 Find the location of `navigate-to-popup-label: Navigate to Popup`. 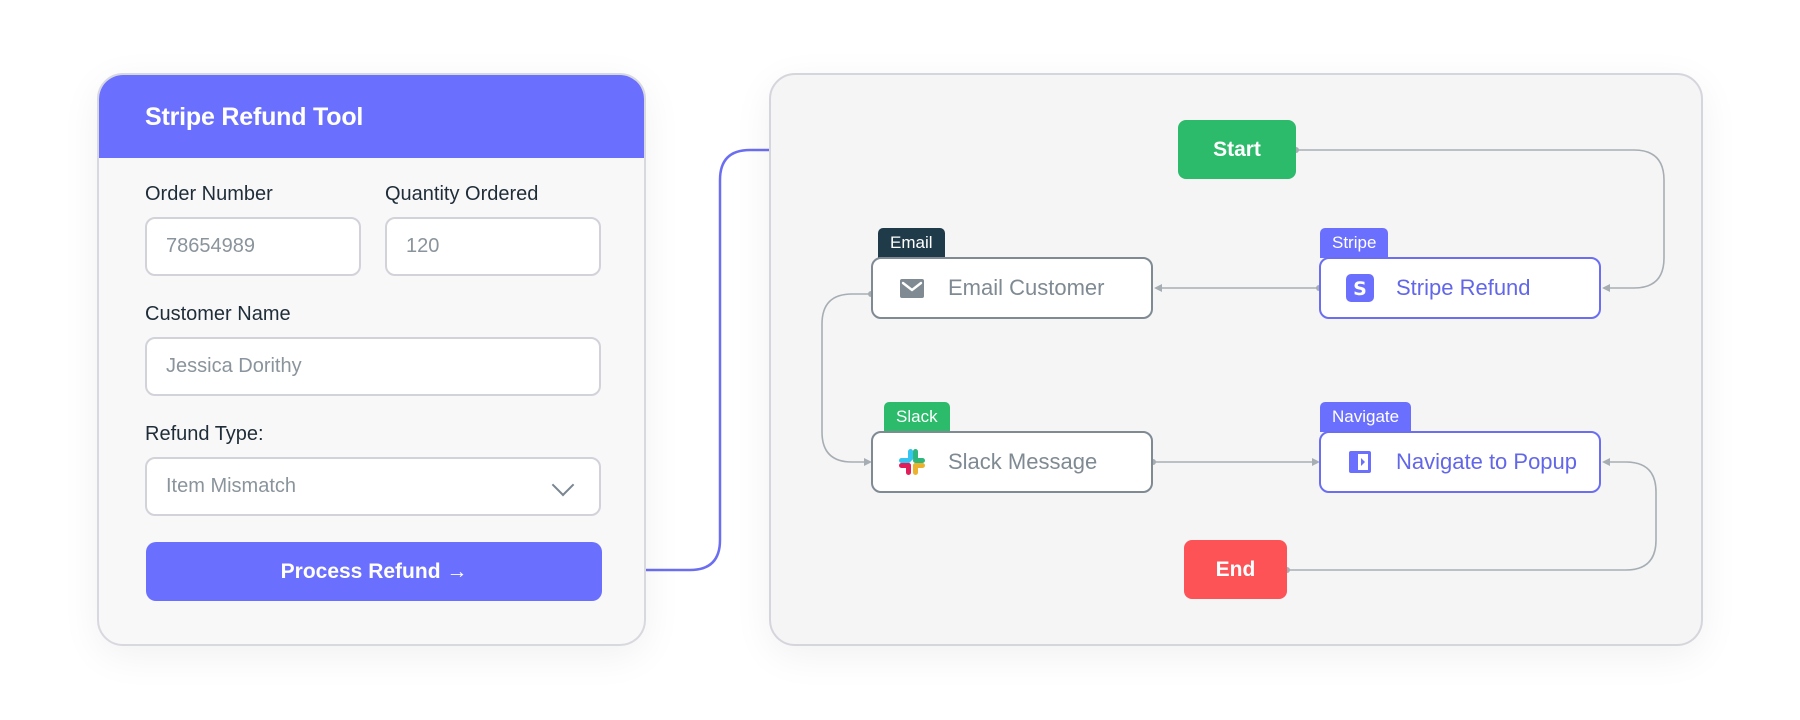

navigate-to-popup-label: Navigate to Popup is located at coordinates (1487, 461).